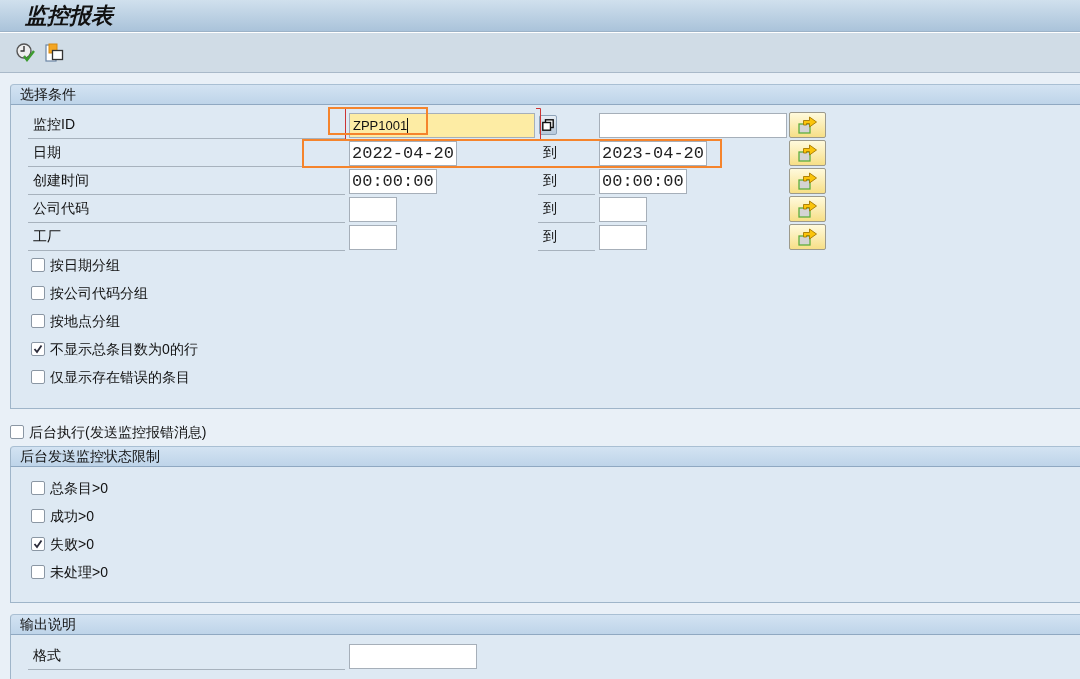  I want to click on text-cursor, so click(408, 125).